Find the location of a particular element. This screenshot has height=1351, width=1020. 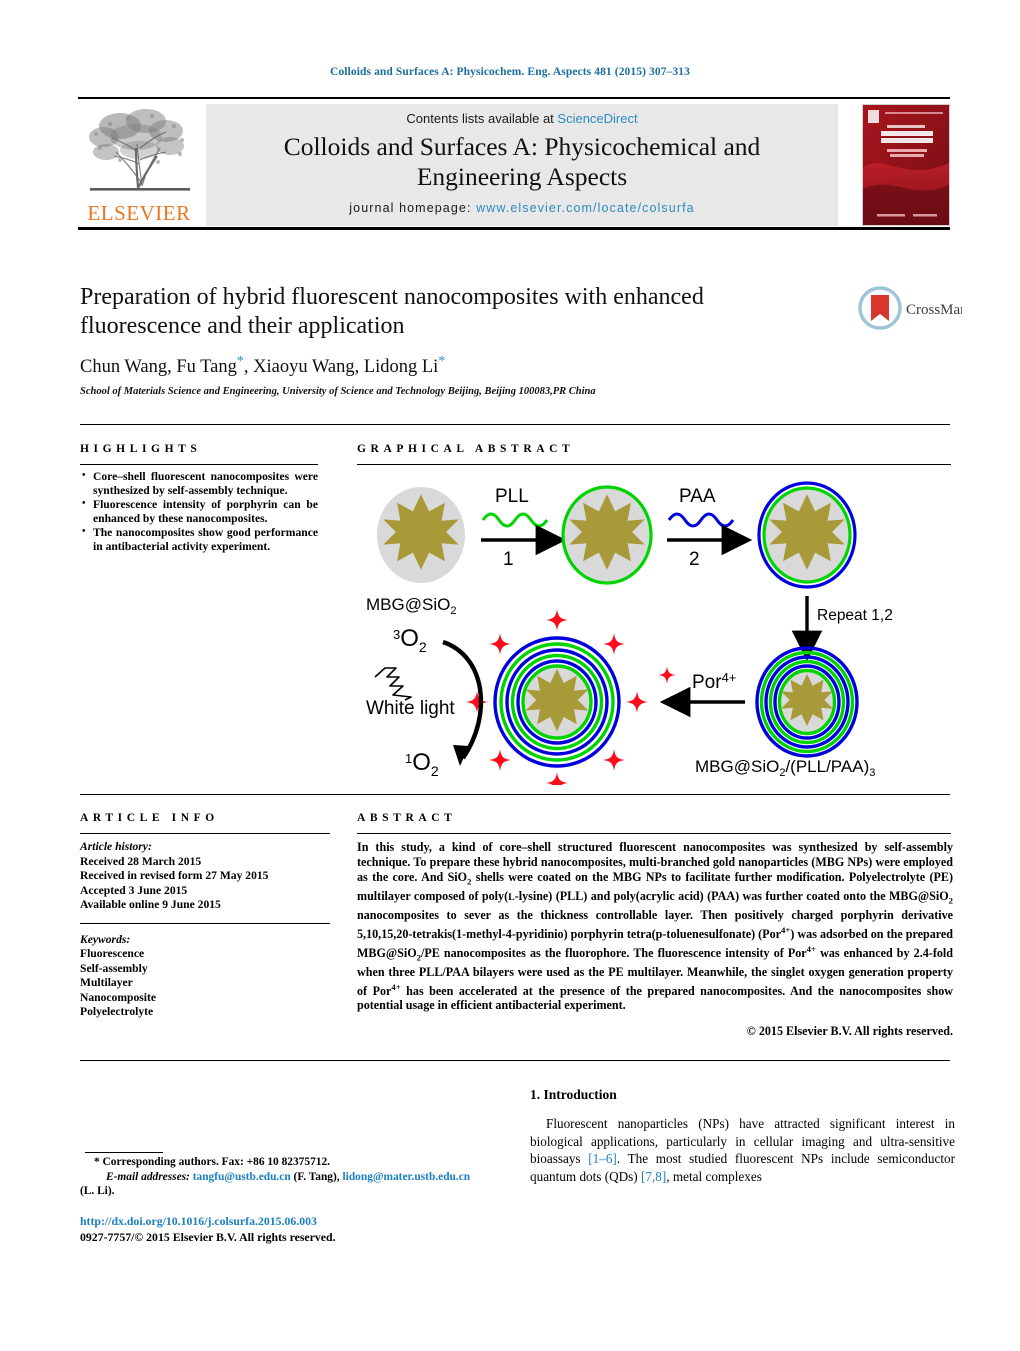

label-white-light: White light is located at coordinates (410, 708).